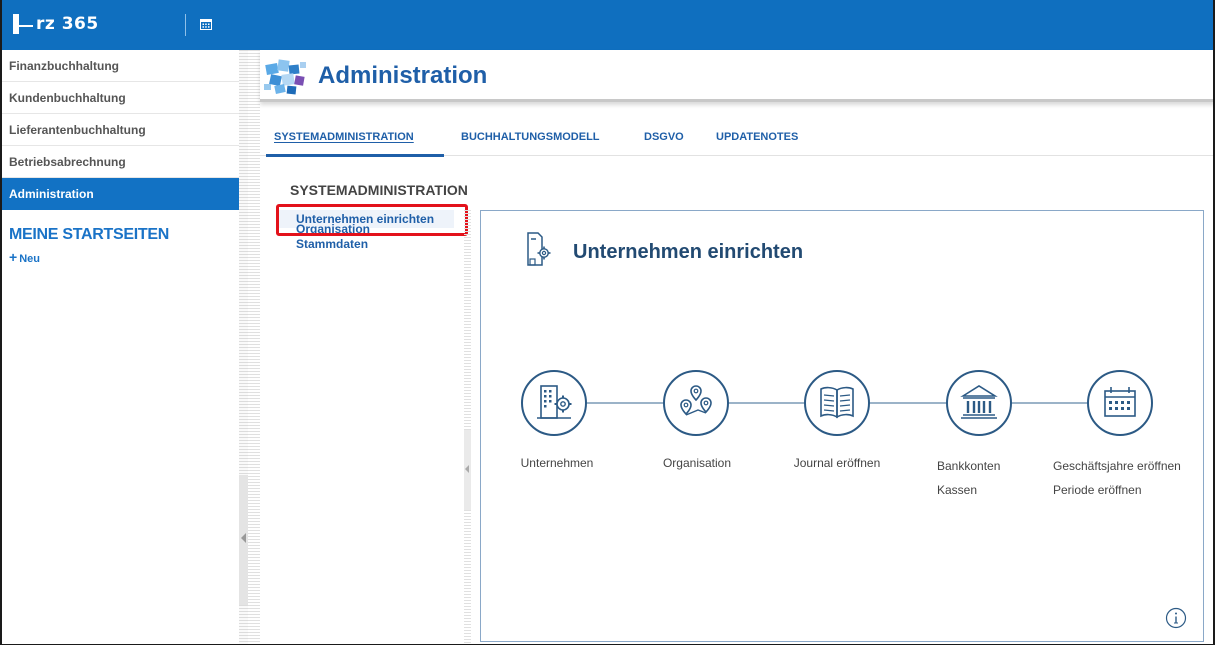 The width and height of the screenshot is (1215, 645). I want to click on add-startpage-link: + Neu, so click(120, 257).